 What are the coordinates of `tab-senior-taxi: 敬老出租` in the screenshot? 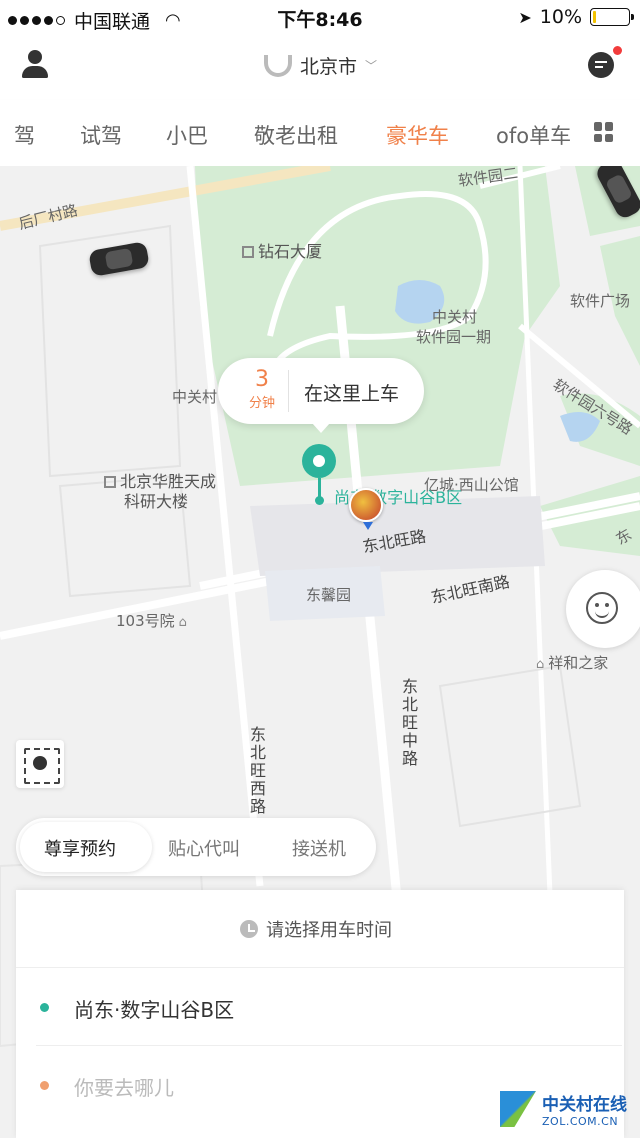 It's located at (296, 135).